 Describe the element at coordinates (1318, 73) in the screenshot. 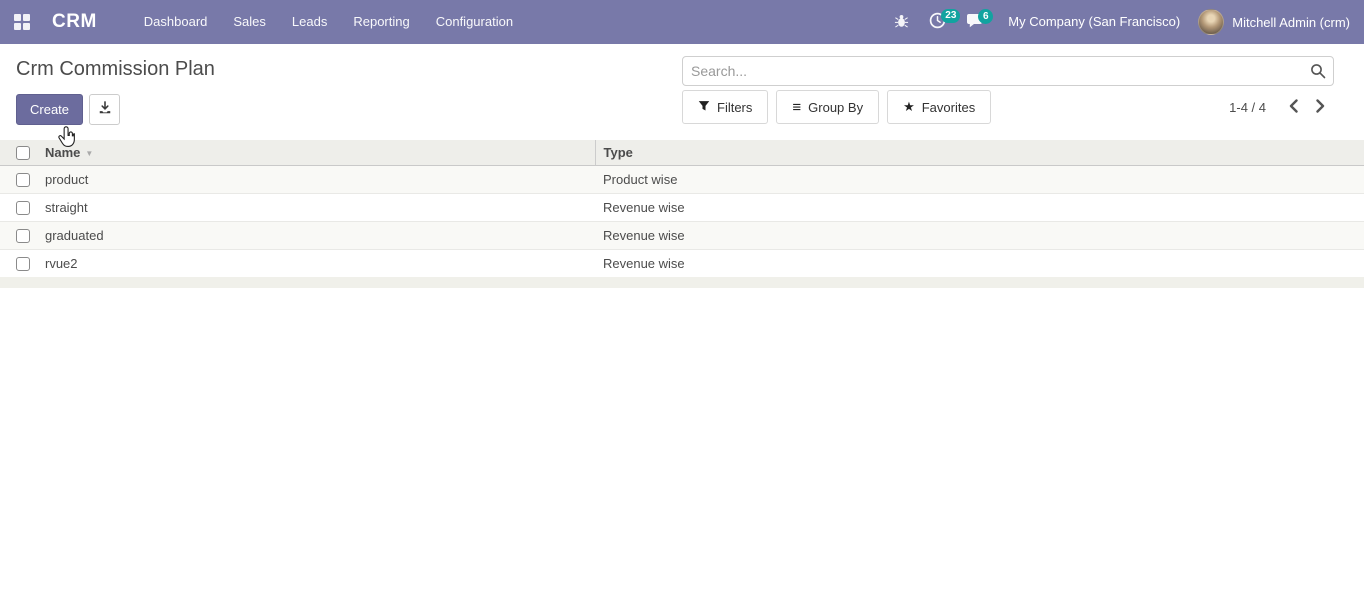

I see `search-icon` at that location.